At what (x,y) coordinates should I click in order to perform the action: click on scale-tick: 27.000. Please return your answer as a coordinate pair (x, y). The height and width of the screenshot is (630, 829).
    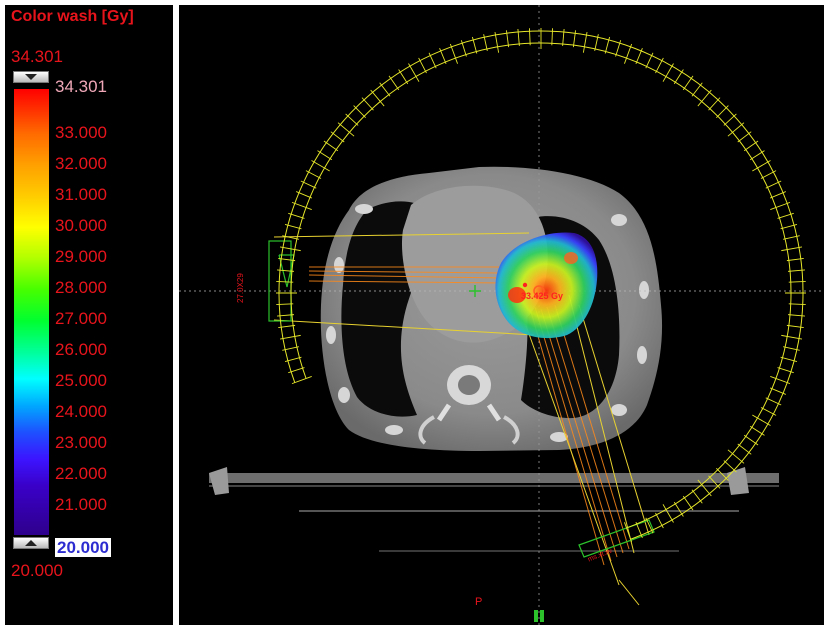
    Looking at the image, I should click on (81, 318).